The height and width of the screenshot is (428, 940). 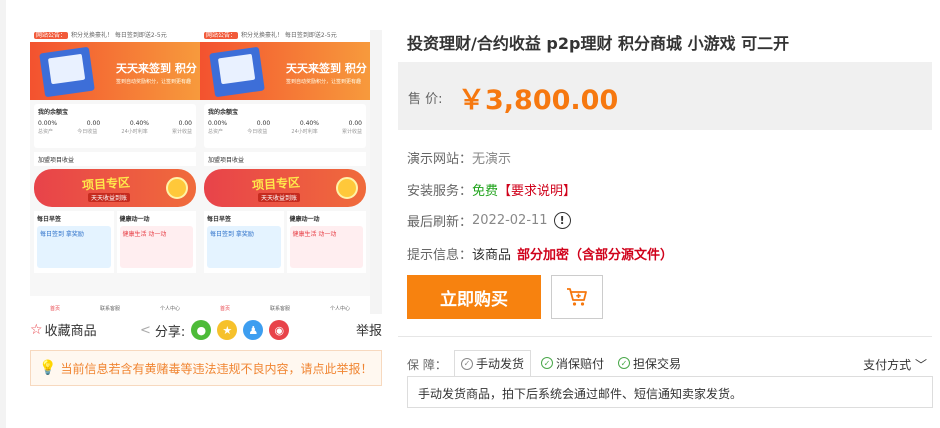 I want to click on guarantee-bar: 保 障： ✓ 手动发货 ✓ 消保赔付 ✓ 担保交易 支付方式 ﹀, so click(x=670, y=363).